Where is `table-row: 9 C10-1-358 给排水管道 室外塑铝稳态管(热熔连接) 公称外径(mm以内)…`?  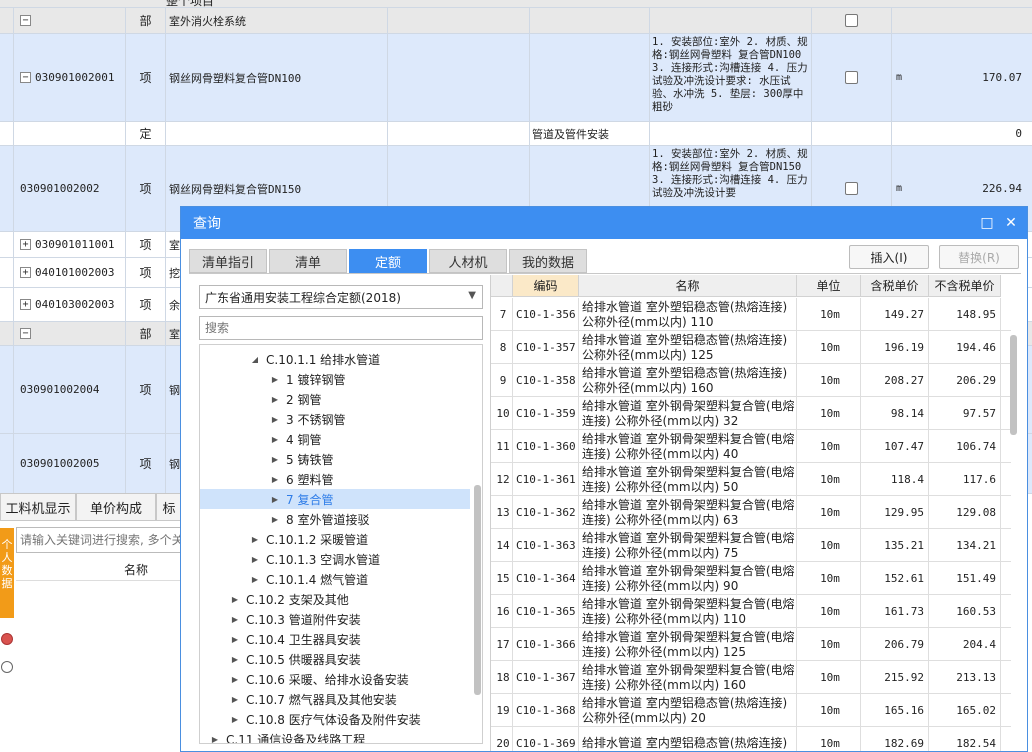 table-row: 9 C10-1-358 给排水管道 室外塑铝稳态管(热熔连接) 公称外径(mm以内)… is located at coordinates (751, 380).